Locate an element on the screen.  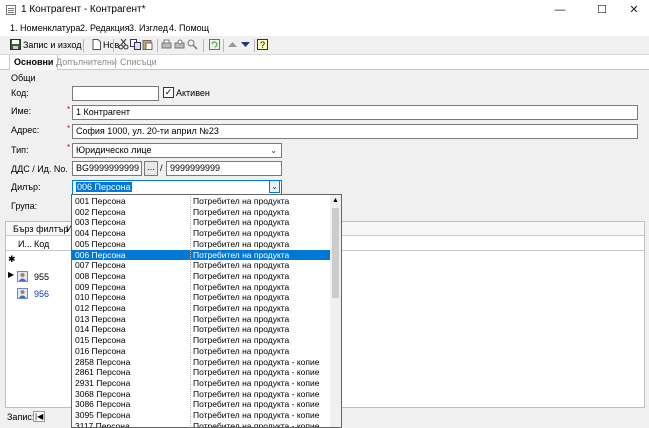
tab-additional: Допълнителни is located at coordinates (86, 62).